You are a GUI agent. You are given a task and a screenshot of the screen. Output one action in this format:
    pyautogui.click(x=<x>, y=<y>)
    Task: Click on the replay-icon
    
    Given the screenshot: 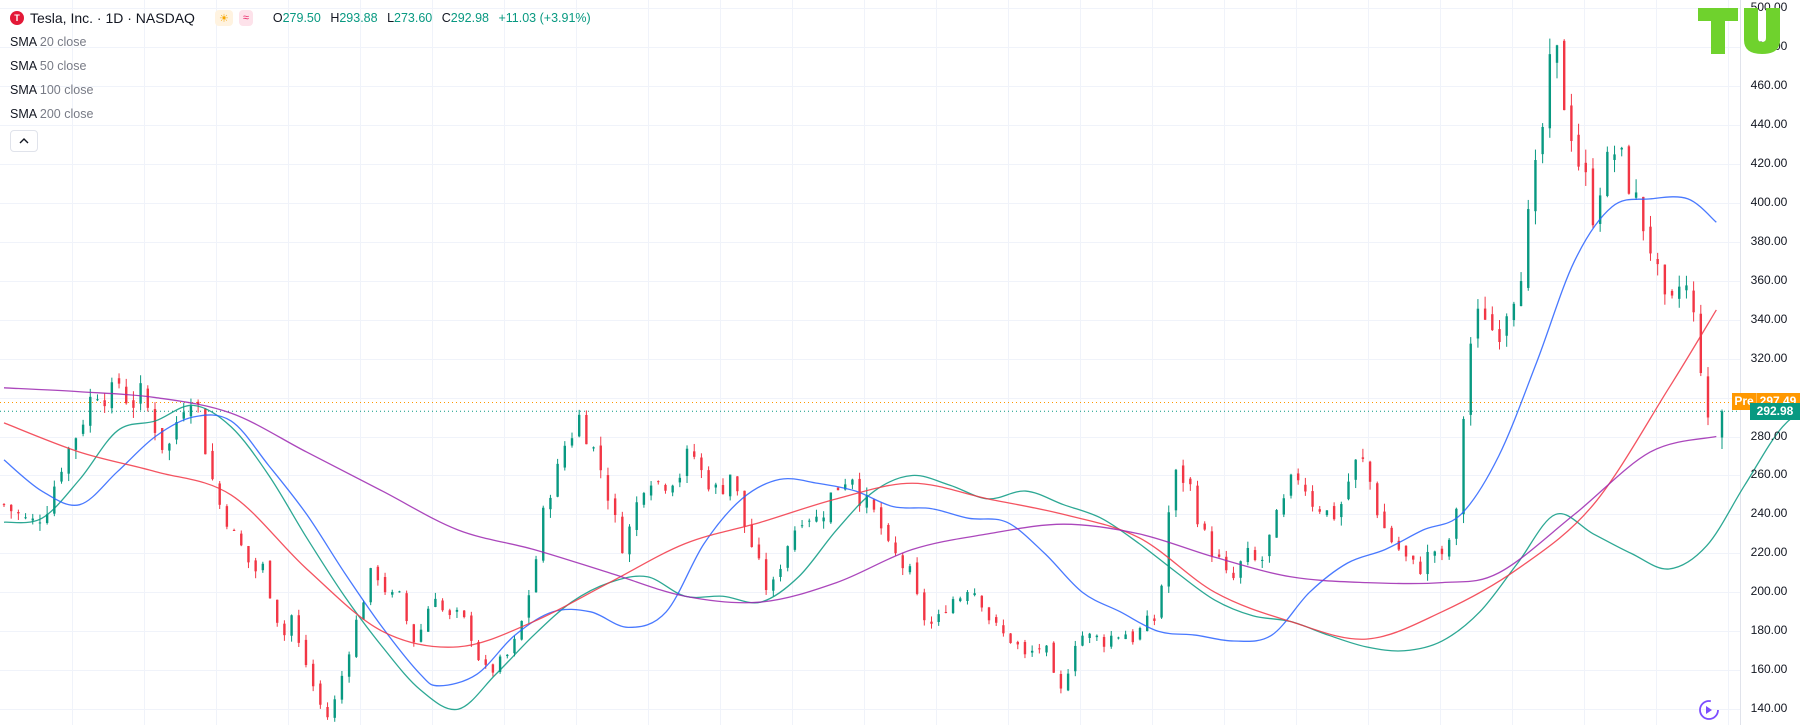 What is the action you would take?
    pyautogui.click(x=1709, y=710)
    